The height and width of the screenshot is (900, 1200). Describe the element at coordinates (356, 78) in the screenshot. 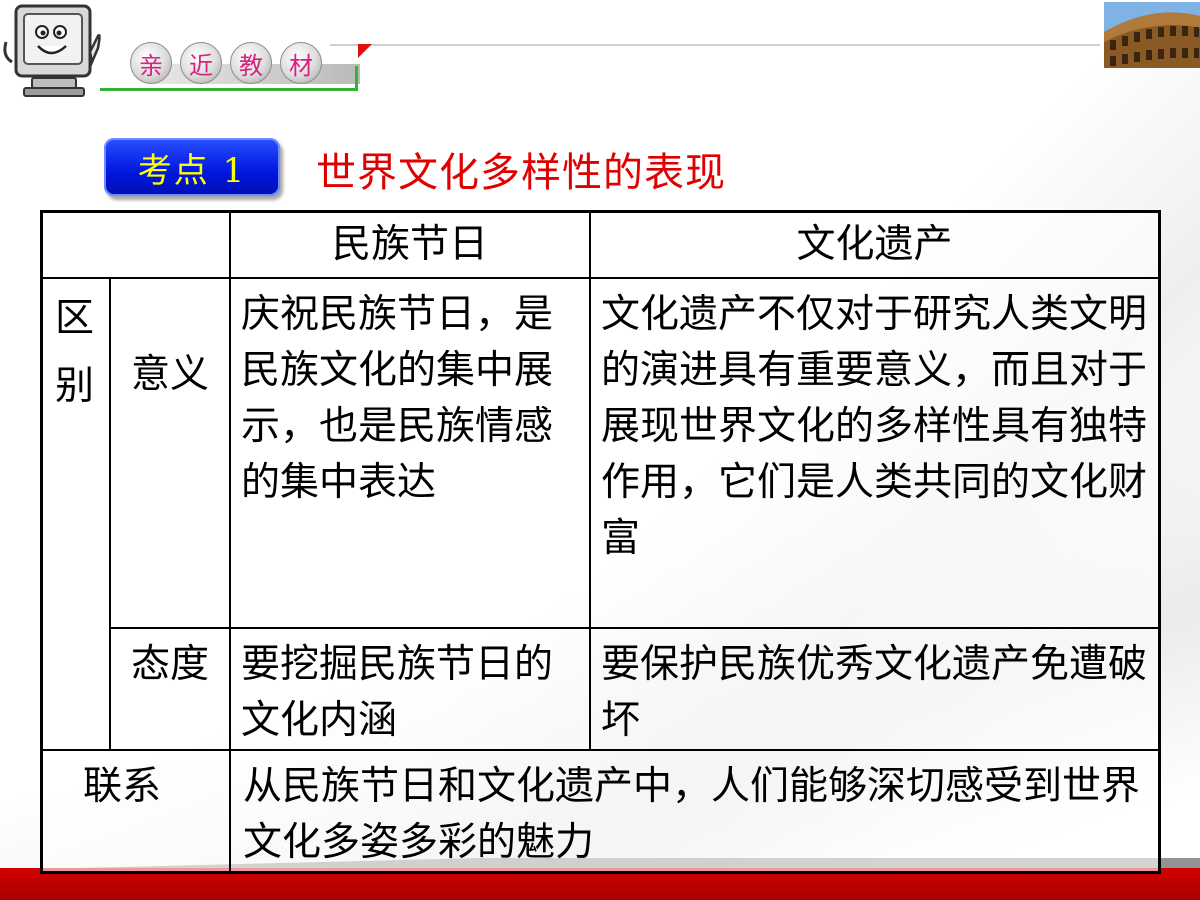

I see `green-underline-end` at that location.